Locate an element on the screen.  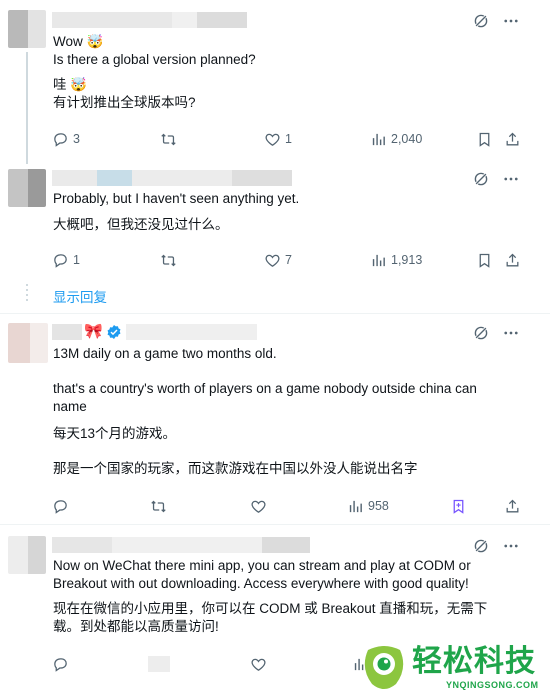
translation-line: 哇 🤯 is located at coordinates (70, 84).